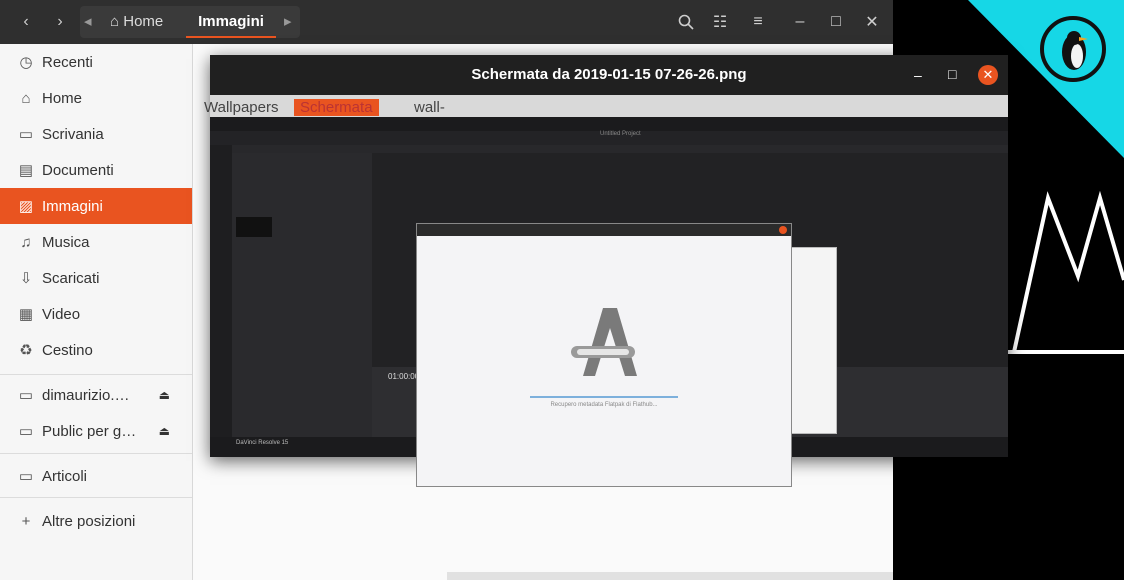  What do you see at coordinates (96, 206) in the screenshot?
I see `sidebar-item-immagini: ▨ Immagini` at bounding box center [96, 206].